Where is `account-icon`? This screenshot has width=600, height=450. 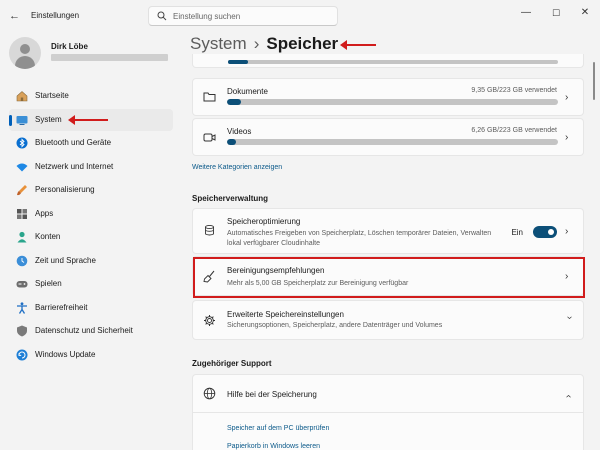
account-icon is located at coordinates (22, 237).